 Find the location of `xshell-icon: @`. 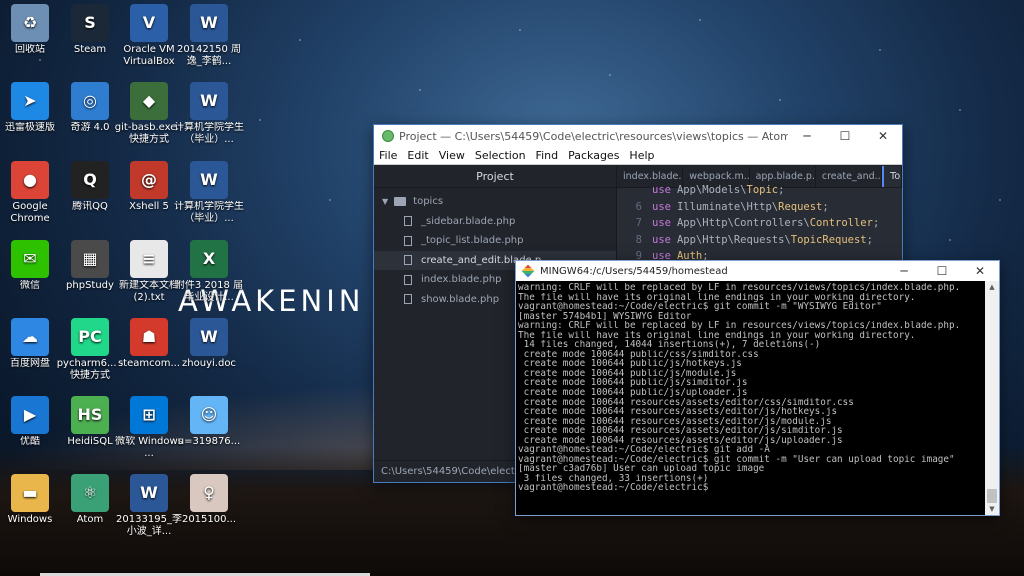

xshell-icon: @ is located at coordinates (149, 180).